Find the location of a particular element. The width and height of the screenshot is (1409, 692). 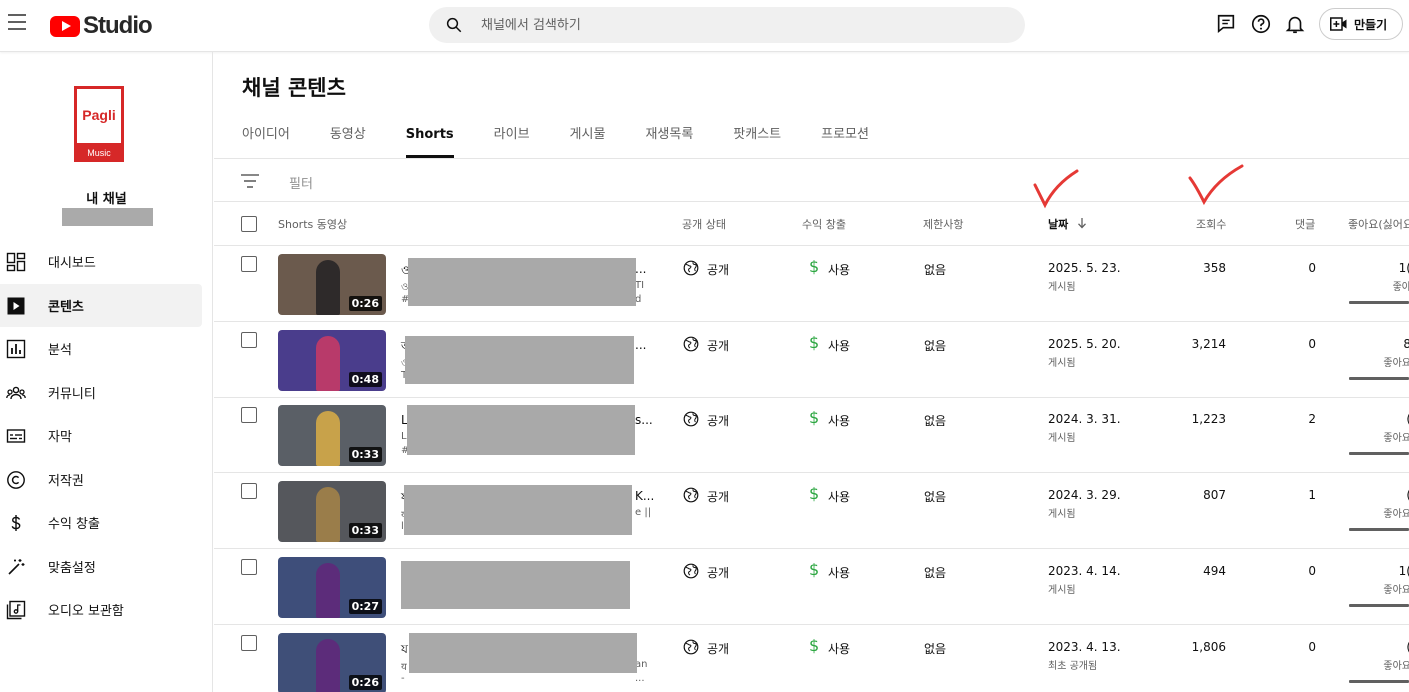

sidebar-item-community: 커뮤니티 is located at coordinates (106, 393).